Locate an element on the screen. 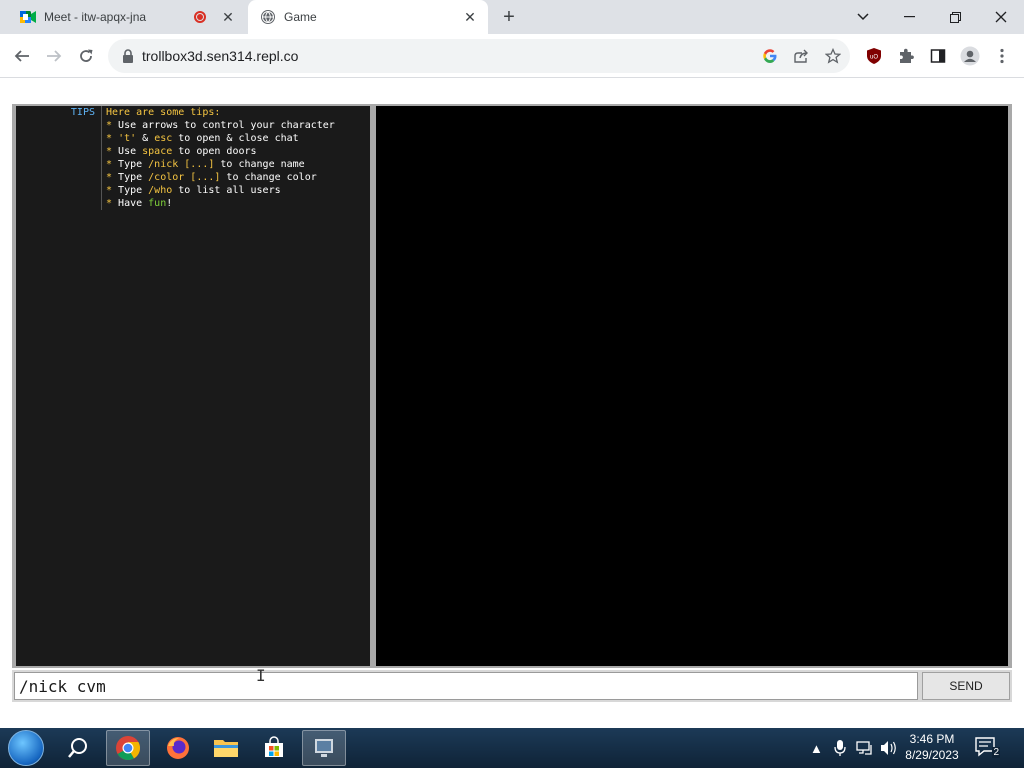 This screenshot has height=768, width=1024. chat-line: TIPS Here are some tips: is located at coordinates (193, 112).